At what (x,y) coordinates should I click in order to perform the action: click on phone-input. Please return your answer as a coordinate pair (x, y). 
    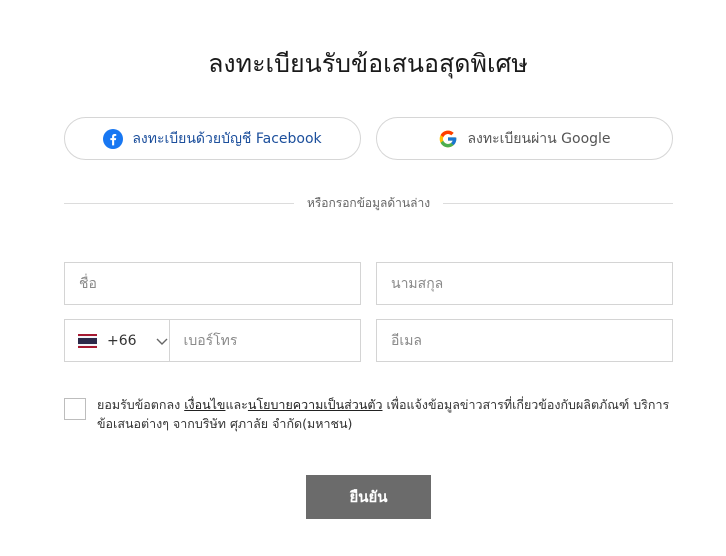
    Looking at the image, I should click on (270, 340).